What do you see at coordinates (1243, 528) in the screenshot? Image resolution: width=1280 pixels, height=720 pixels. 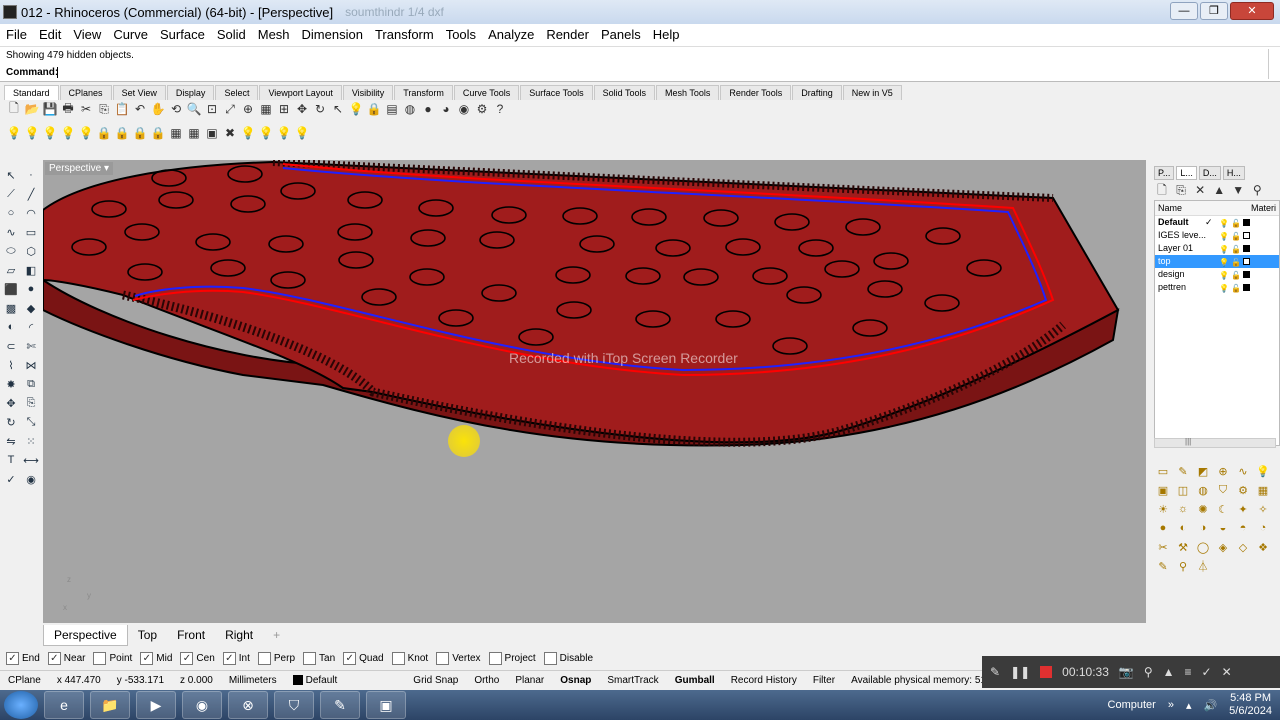 I see `render-e-icon: ◓` at bounding box center [1243, 528].